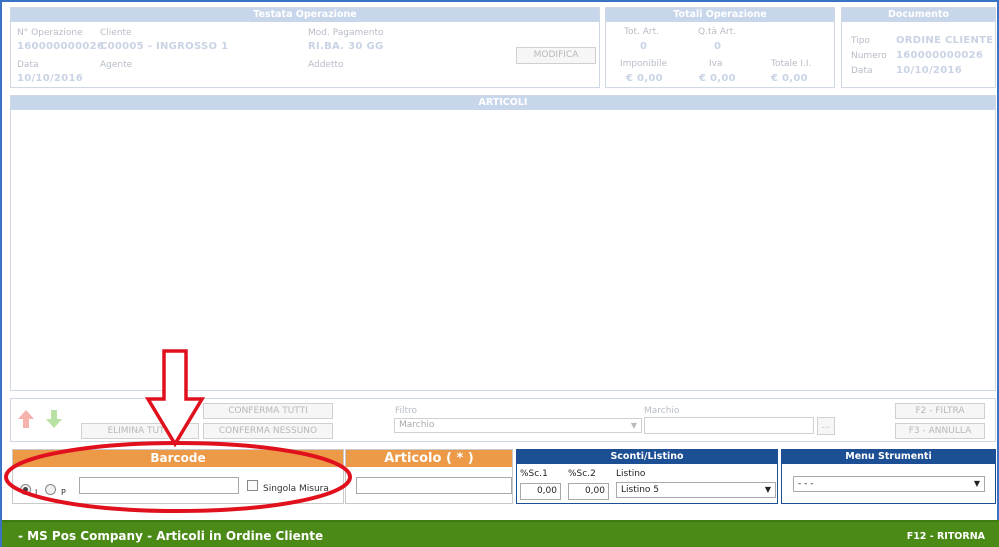 The width and height of the screenshot is (999, 547). What do you see at coordinates (640, 490) in the screenshot?
I see `listino-select-value: Listino 5` at bounding box center [640, 490].